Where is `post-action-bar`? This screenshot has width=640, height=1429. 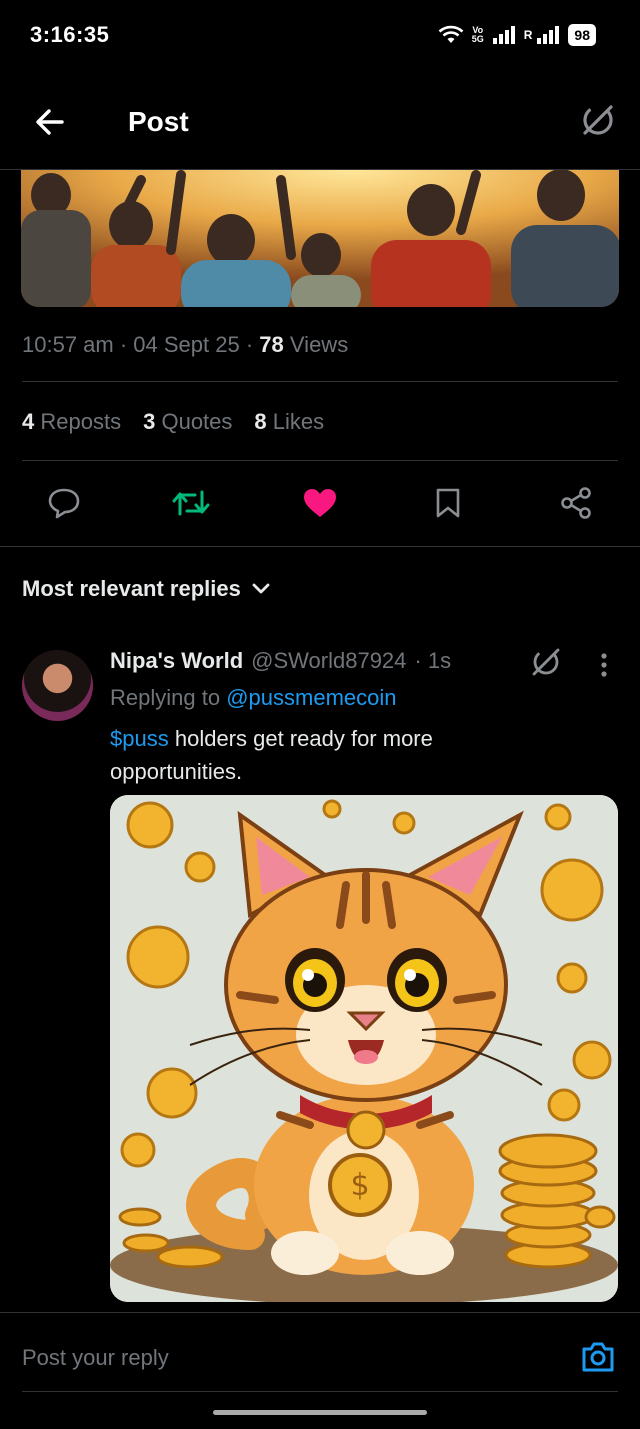 post-action-bar is located at coordinates (320, 503).